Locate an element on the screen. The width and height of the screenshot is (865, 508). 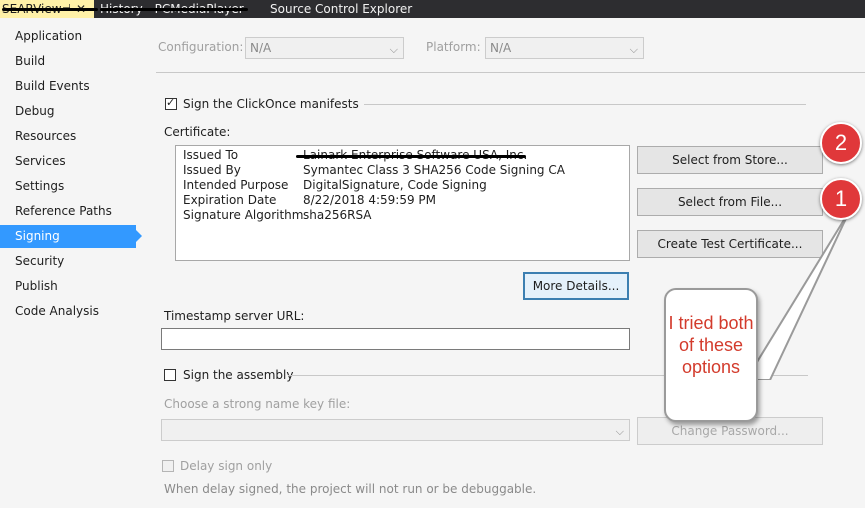
sign-manifests-label: Sign the ClickOnce manifests is located at coordinates (271, 104).